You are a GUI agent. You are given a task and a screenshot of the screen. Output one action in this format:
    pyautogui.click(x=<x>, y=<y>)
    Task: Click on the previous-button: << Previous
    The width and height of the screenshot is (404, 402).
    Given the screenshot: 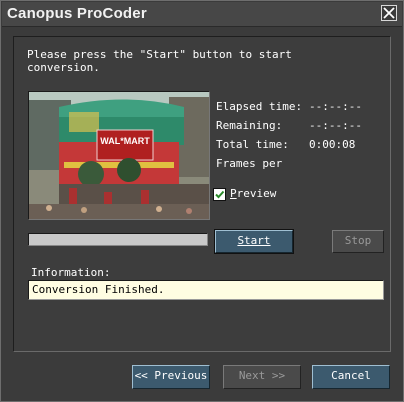 What is the action you would take?
    pyautogui.click(x=171, y=377)
    